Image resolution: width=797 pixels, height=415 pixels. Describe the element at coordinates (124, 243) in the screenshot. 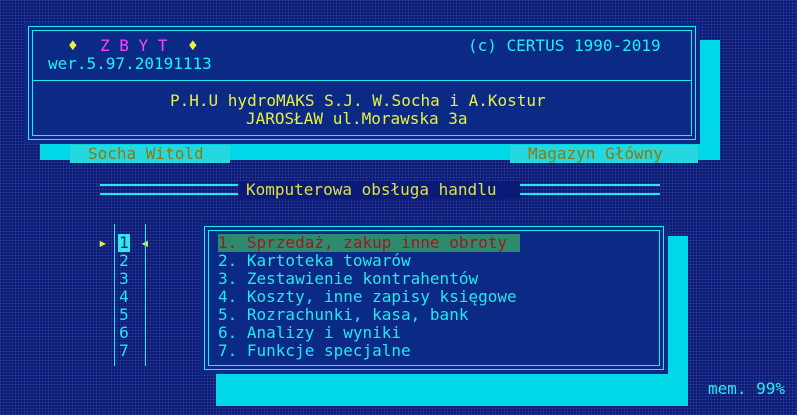

I see `selector-number-1: 1` at that location.